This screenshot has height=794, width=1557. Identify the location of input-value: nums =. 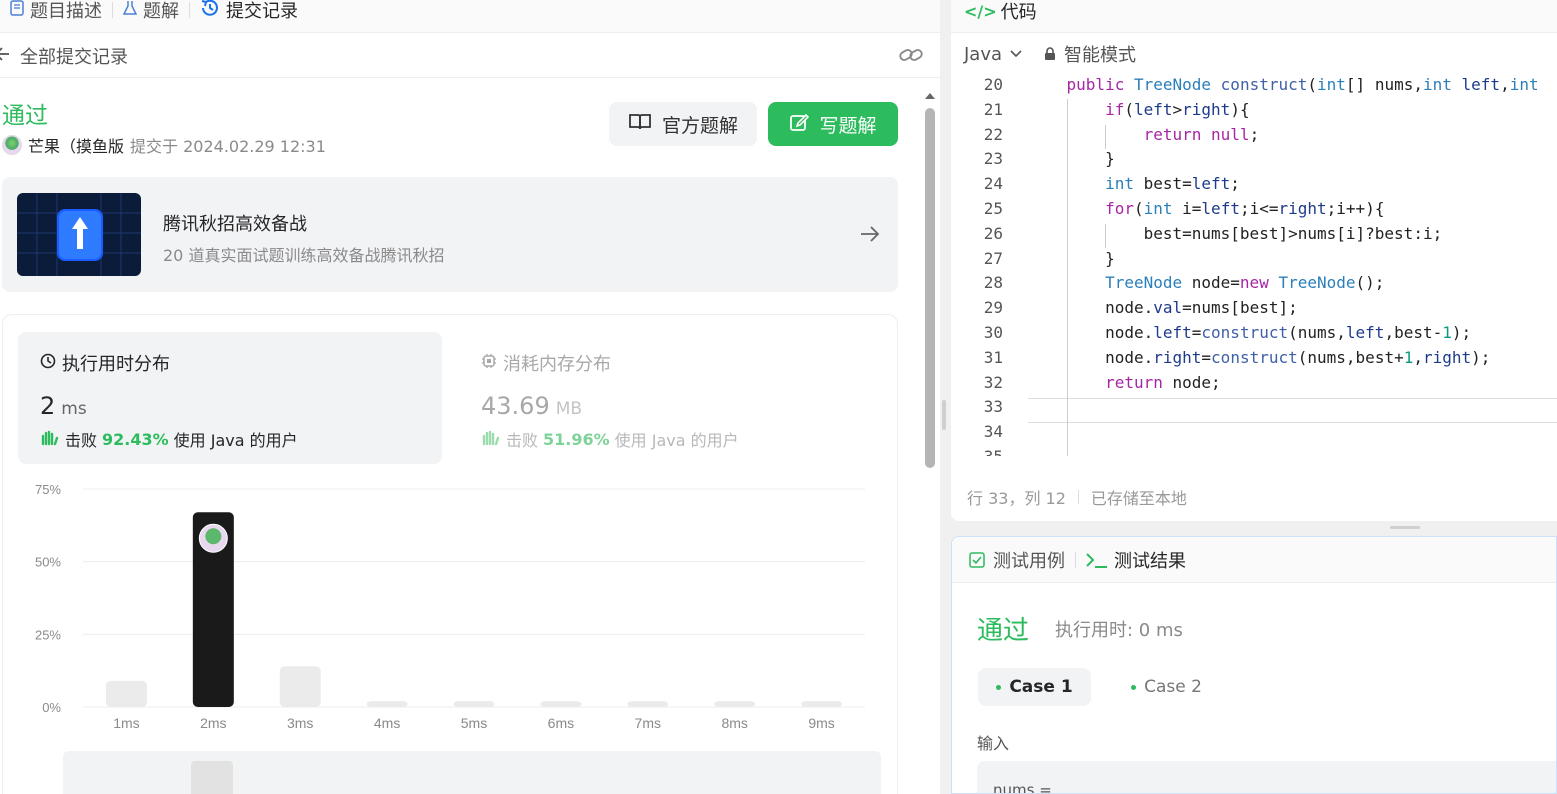
(1022, 787).